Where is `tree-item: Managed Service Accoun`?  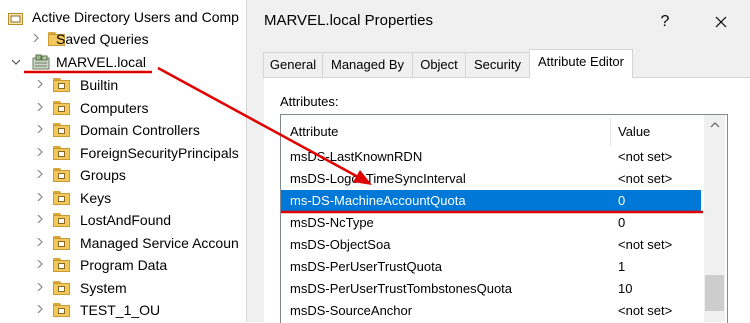 tree-item: Managed Service Accoun is located at coordinates (141, 243).